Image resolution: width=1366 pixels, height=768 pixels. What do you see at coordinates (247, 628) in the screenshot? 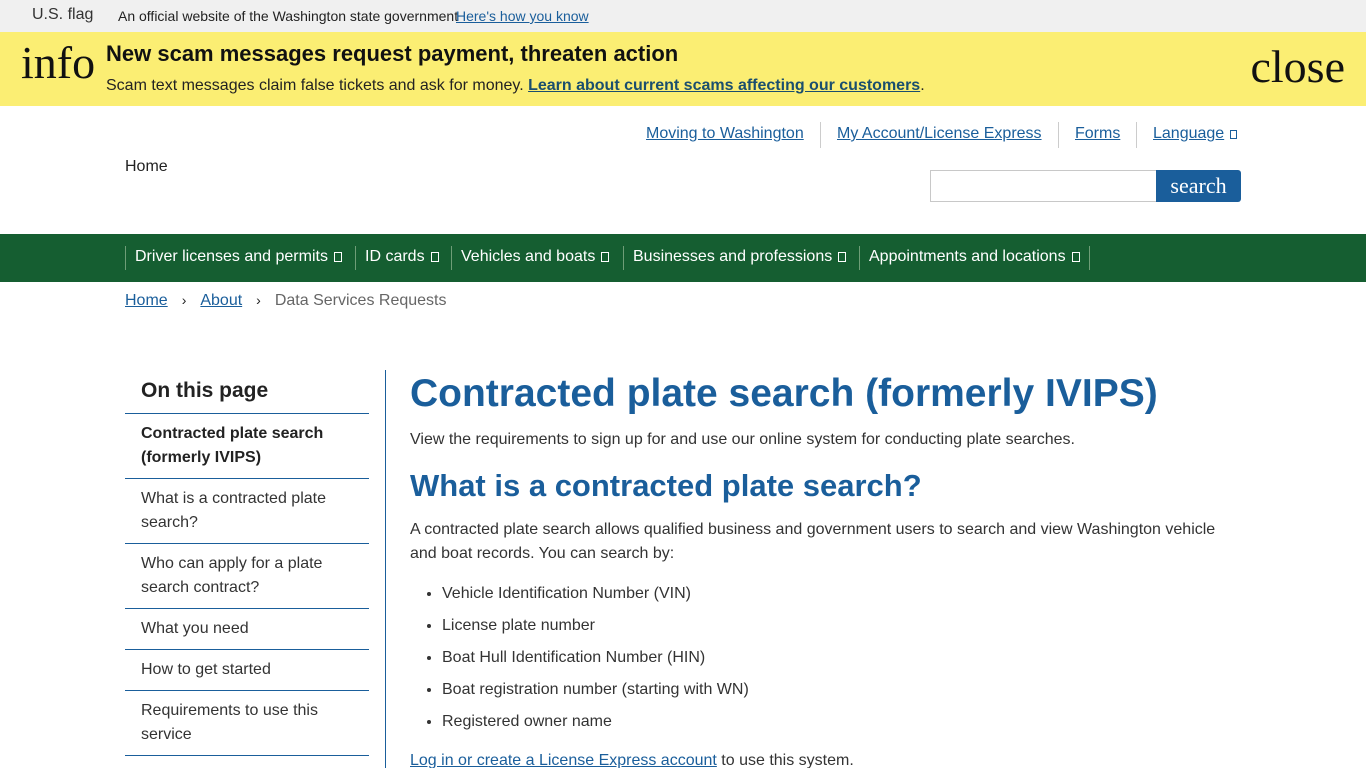
I see `sidebar-item-what-you-need: What you need` at bounding box center [247, 628].